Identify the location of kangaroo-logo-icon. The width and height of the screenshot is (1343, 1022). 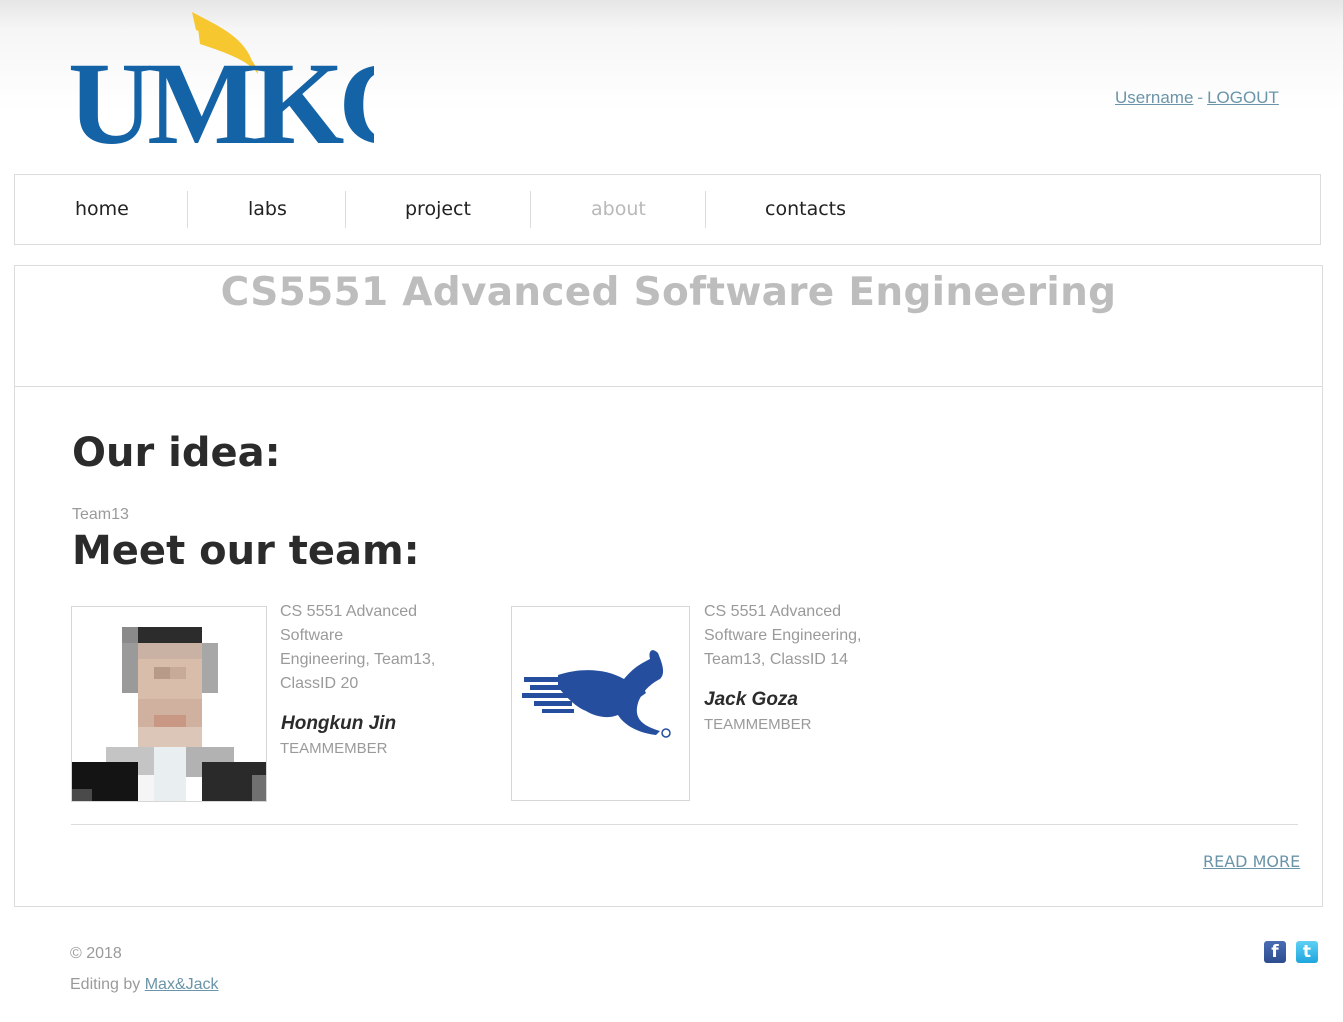
(596, 694).